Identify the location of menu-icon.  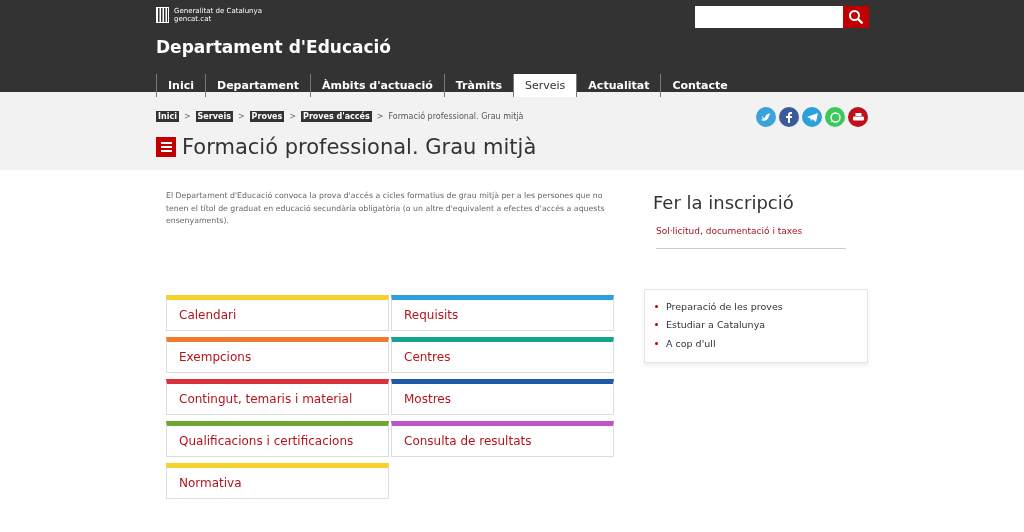
(166, 147).